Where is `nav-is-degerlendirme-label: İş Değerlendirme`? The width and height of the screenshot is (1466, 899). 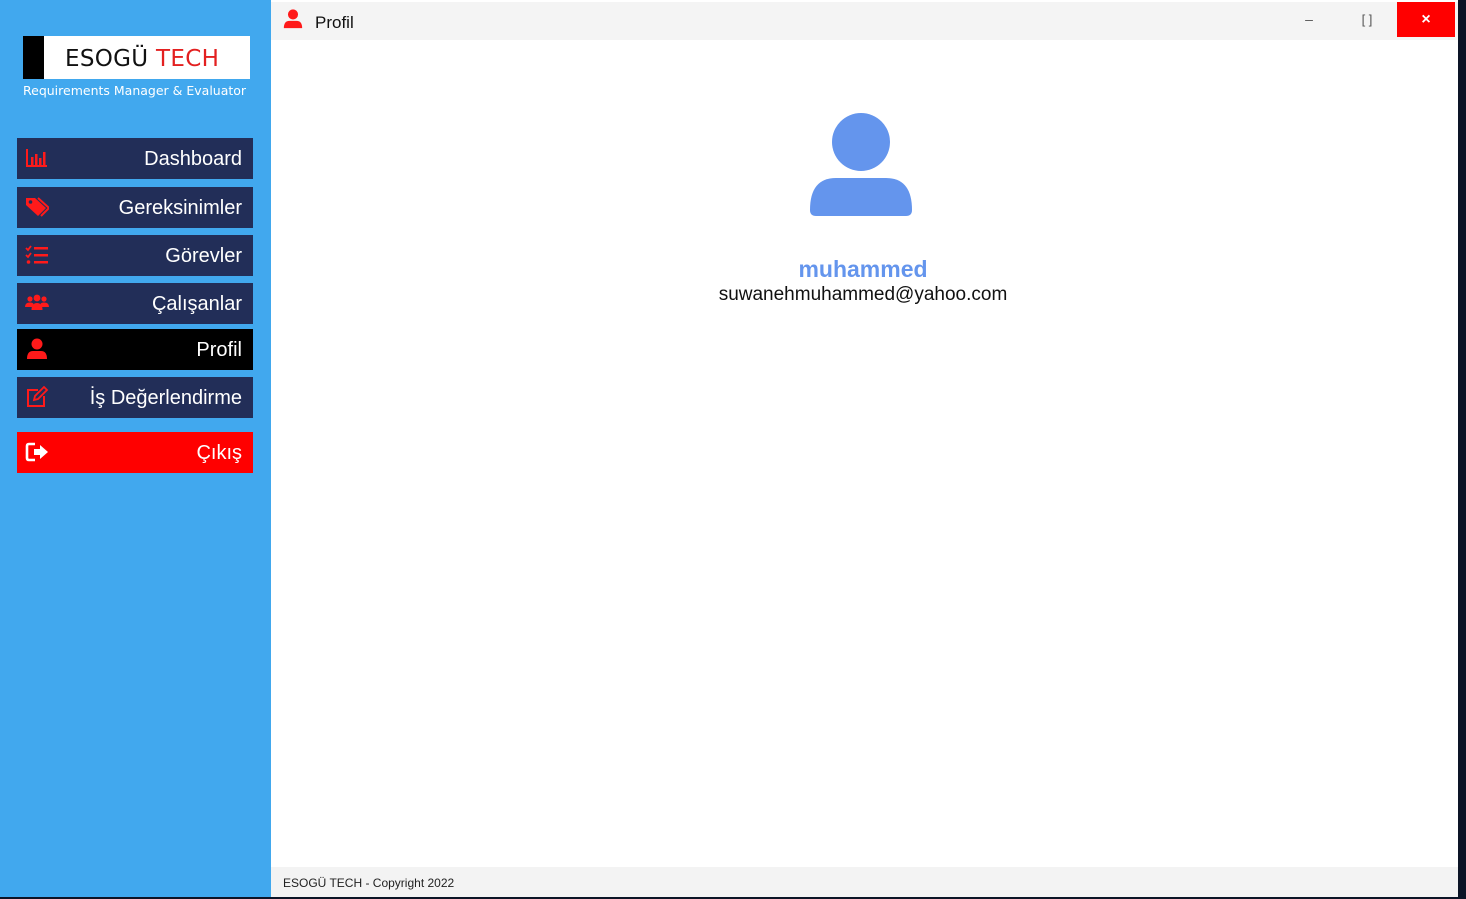 nav-is-degerlendirme-label: İş Değerlendirme is located at coordinates (165, 398).